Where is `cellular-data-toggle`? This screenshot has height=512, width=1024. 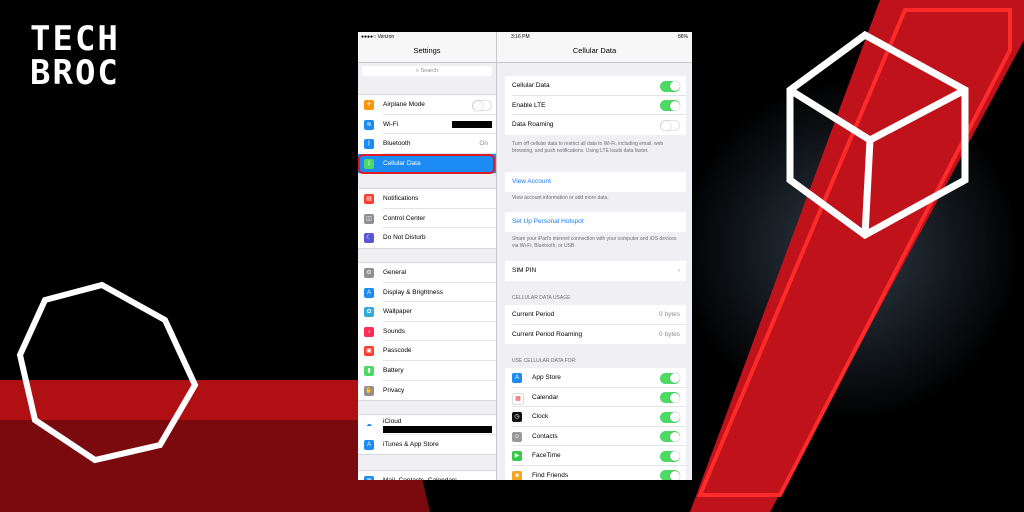
cellular-data-toggle is located at coordinates (670, 86).